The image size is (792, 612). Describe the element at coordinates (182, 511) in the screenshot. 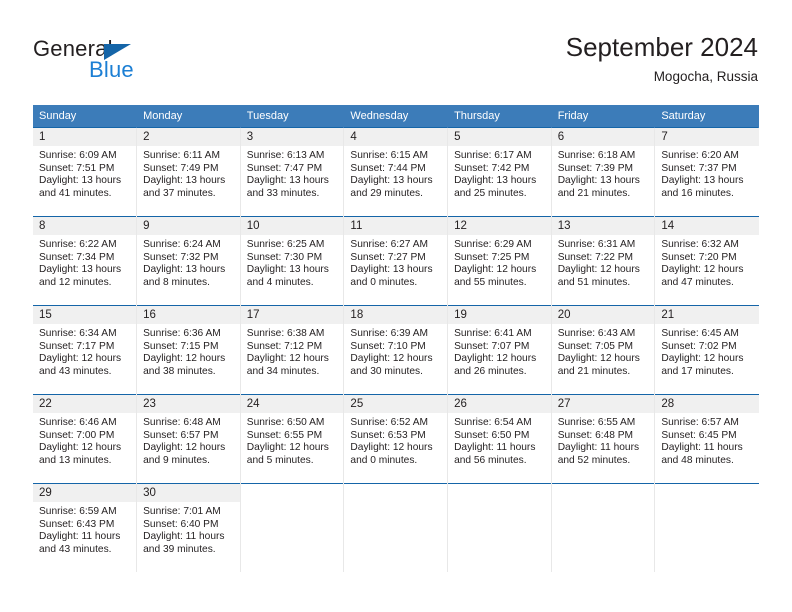

I see `sunrise-text: Sunrise: 7:01 AM` at that location.